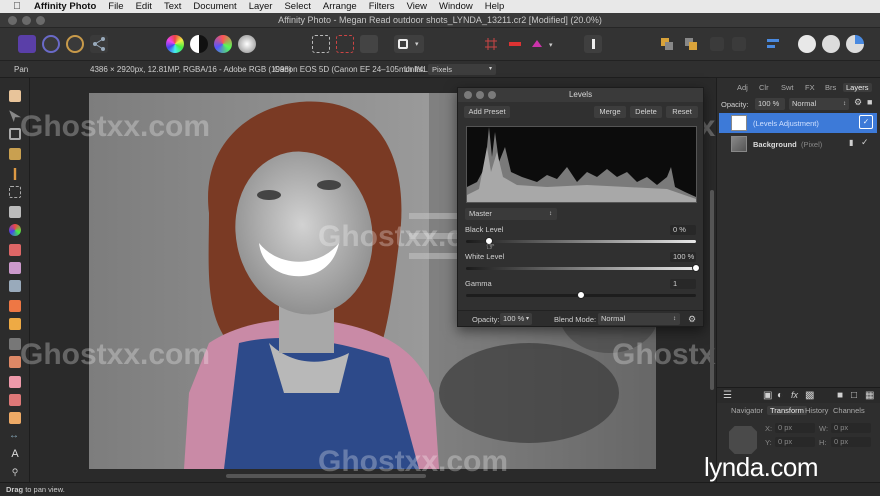  What do you see at coordinates (515, 44) in the screenshot?
I see `snapping-icon` at bounding box center [515, 44].